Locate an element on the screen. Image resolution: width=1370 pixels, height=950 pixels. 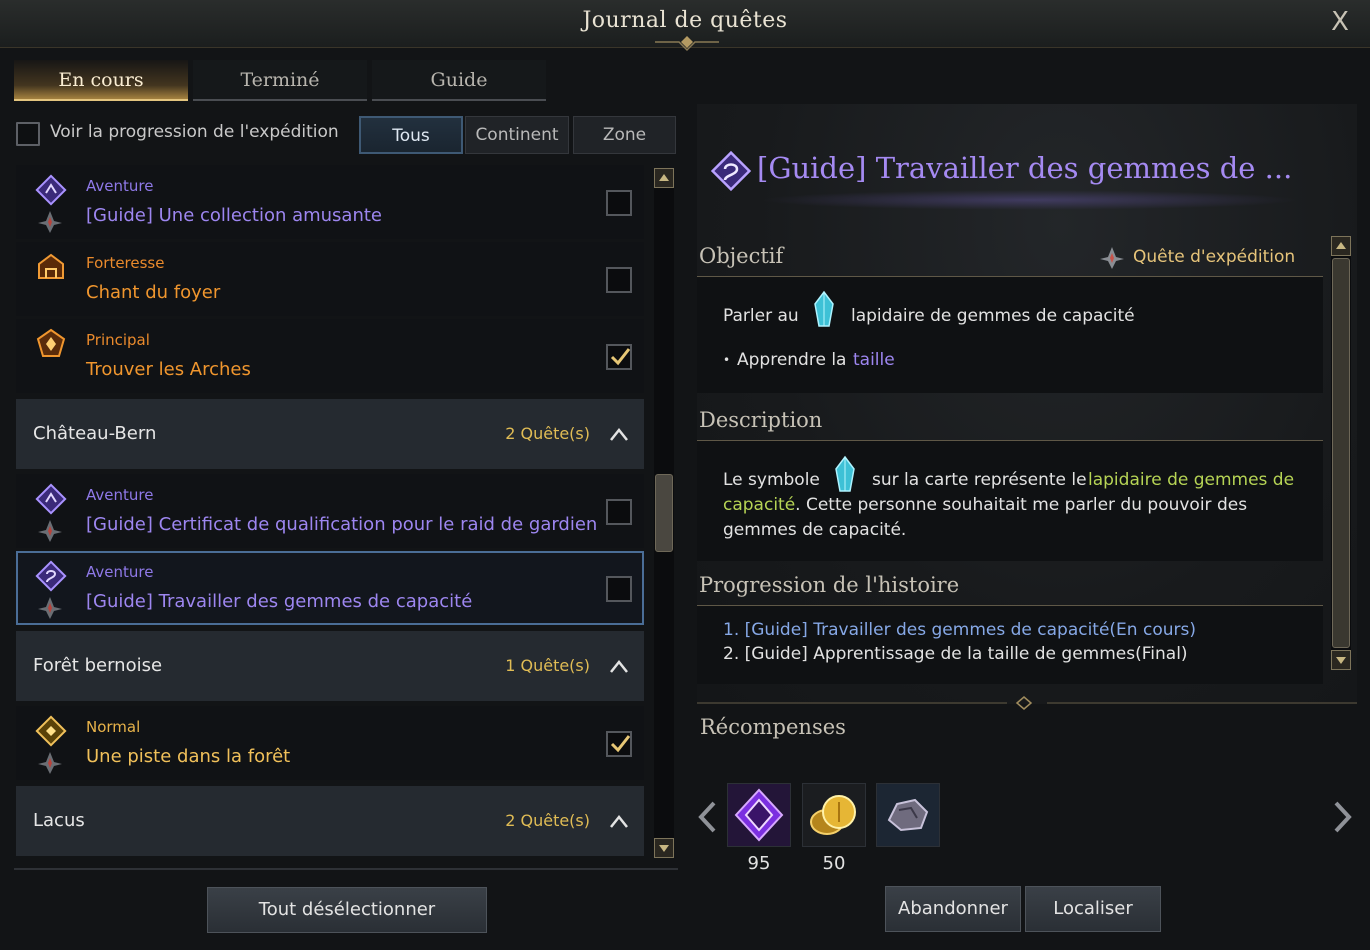
quest-name: Une piste dans la forêt is located at coordinates (188, 756).